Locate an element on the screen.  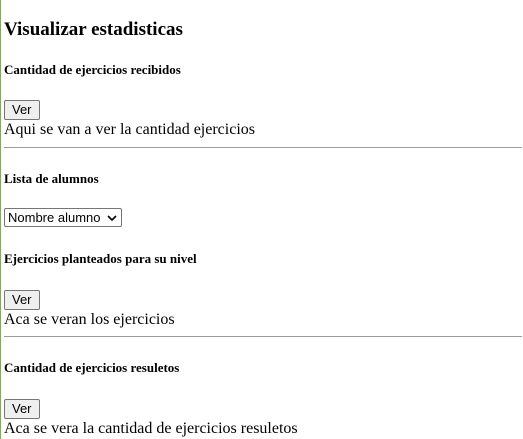
student-name-select: Nombre alumno is located at coordinates (63, 217).